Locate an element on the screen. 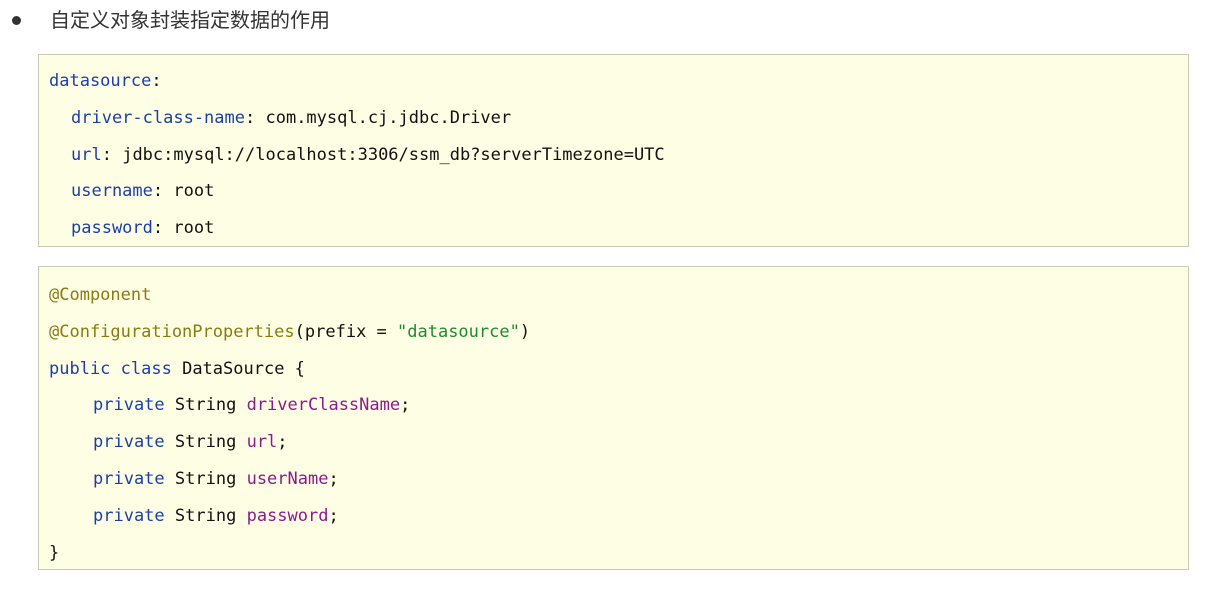 This screenshot has width=1207, height=591. yaml-entry-line: password: root is located at coordinates (143, 228).